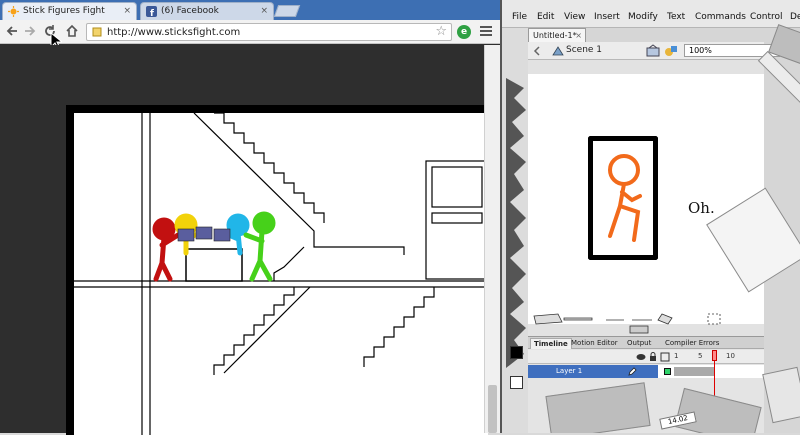  I want to click on edit-scene-icon, so click(653, 51).